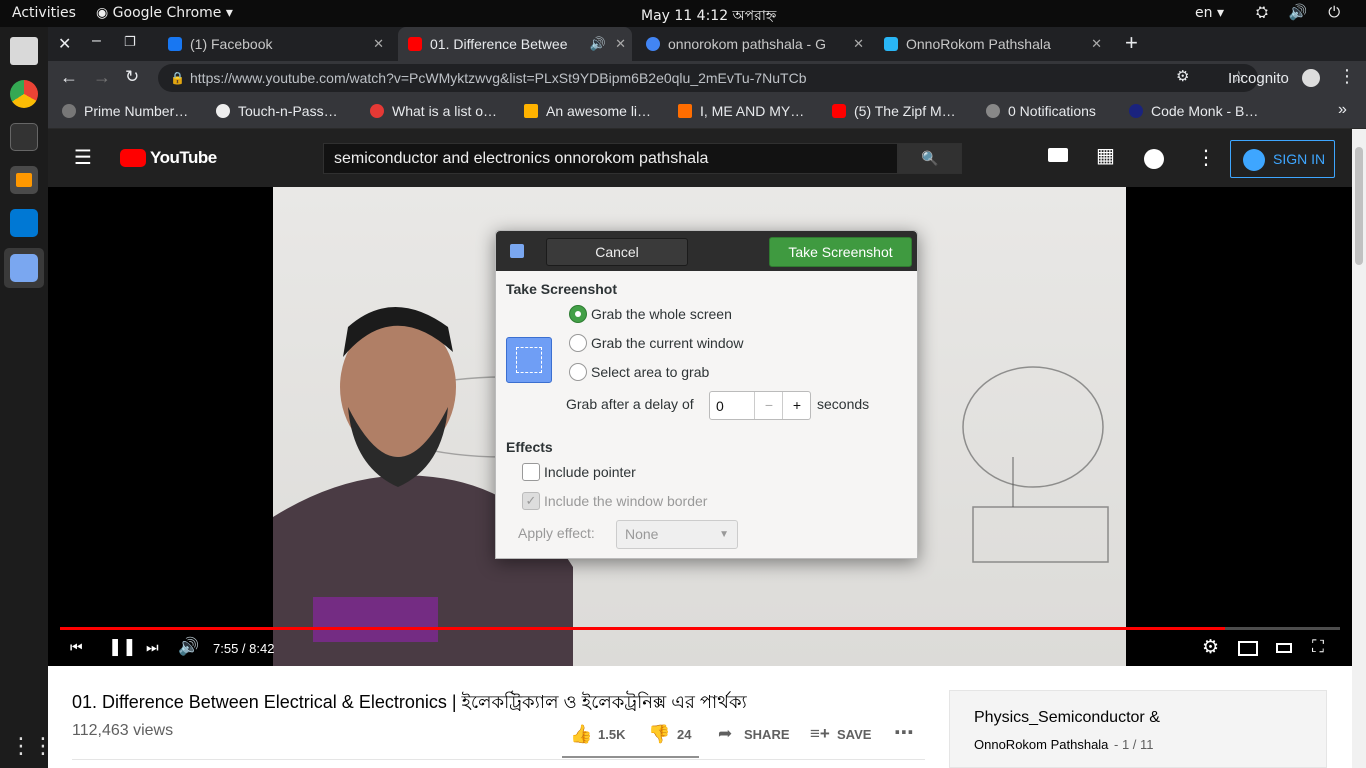 Image resolution: width=1366 pixels, height=768 pixels. I want to click on volume-icon: 🔊, so click(188, 647).